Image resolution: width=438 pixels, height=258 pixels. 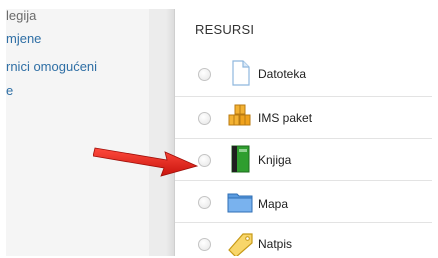 What do you see at coordinates (273, 204) in the screenshot?
I see `resource-label-mapa: Mapa` at bounding box center [273, 204].